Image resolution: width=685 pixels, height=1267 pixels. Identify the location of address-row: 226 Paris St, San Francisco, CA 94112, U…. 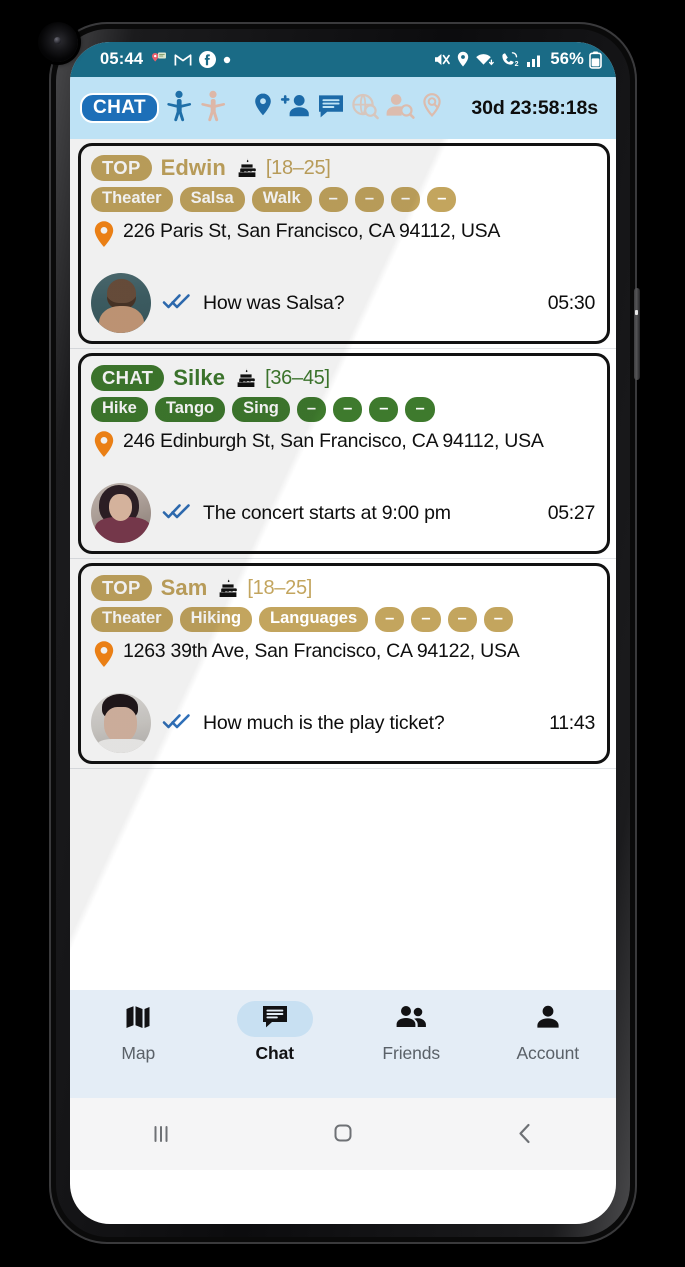
(343, 240).